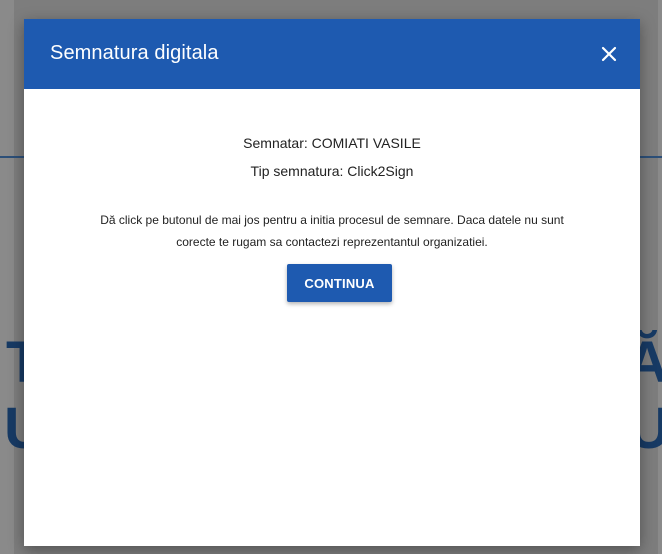 Image resolution: width=662 pixels, height=554 pixels. What do you see at coordinates (12, 157) in the screenshot?
I see `background-divider-left` at bounding box center [12, 157].